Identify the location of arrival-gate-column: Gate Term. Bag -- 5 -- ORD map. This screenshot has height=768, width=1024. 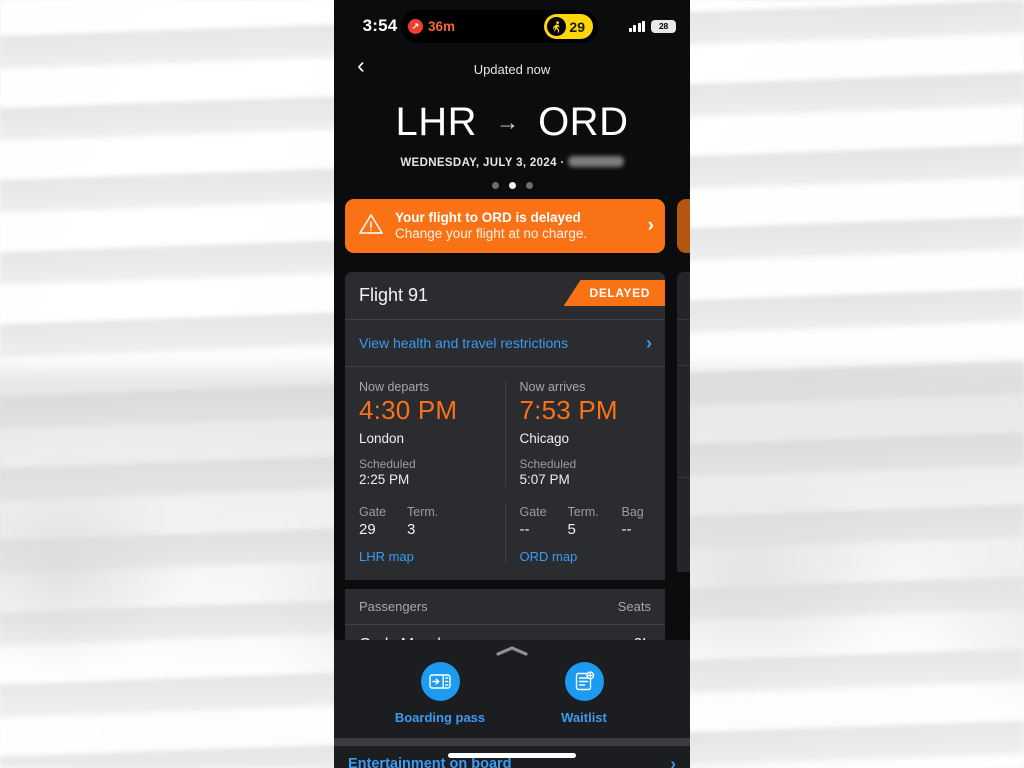
(585, 533).